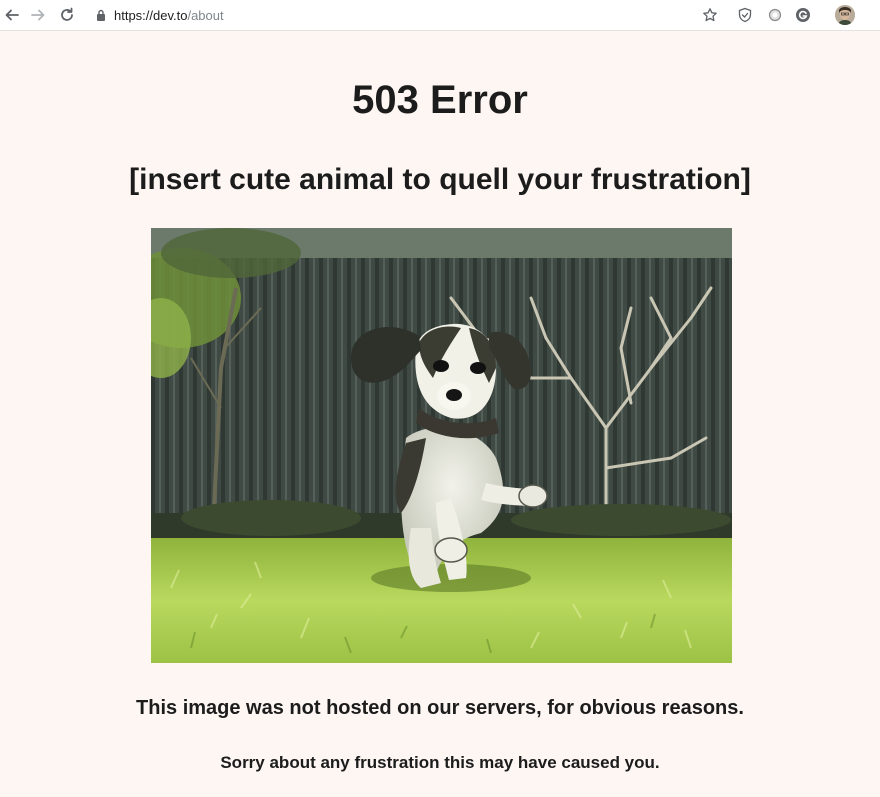  Describe the element at coordinates (440, 100) in the screenshot. I see `page-title: 503 Error` at that location.